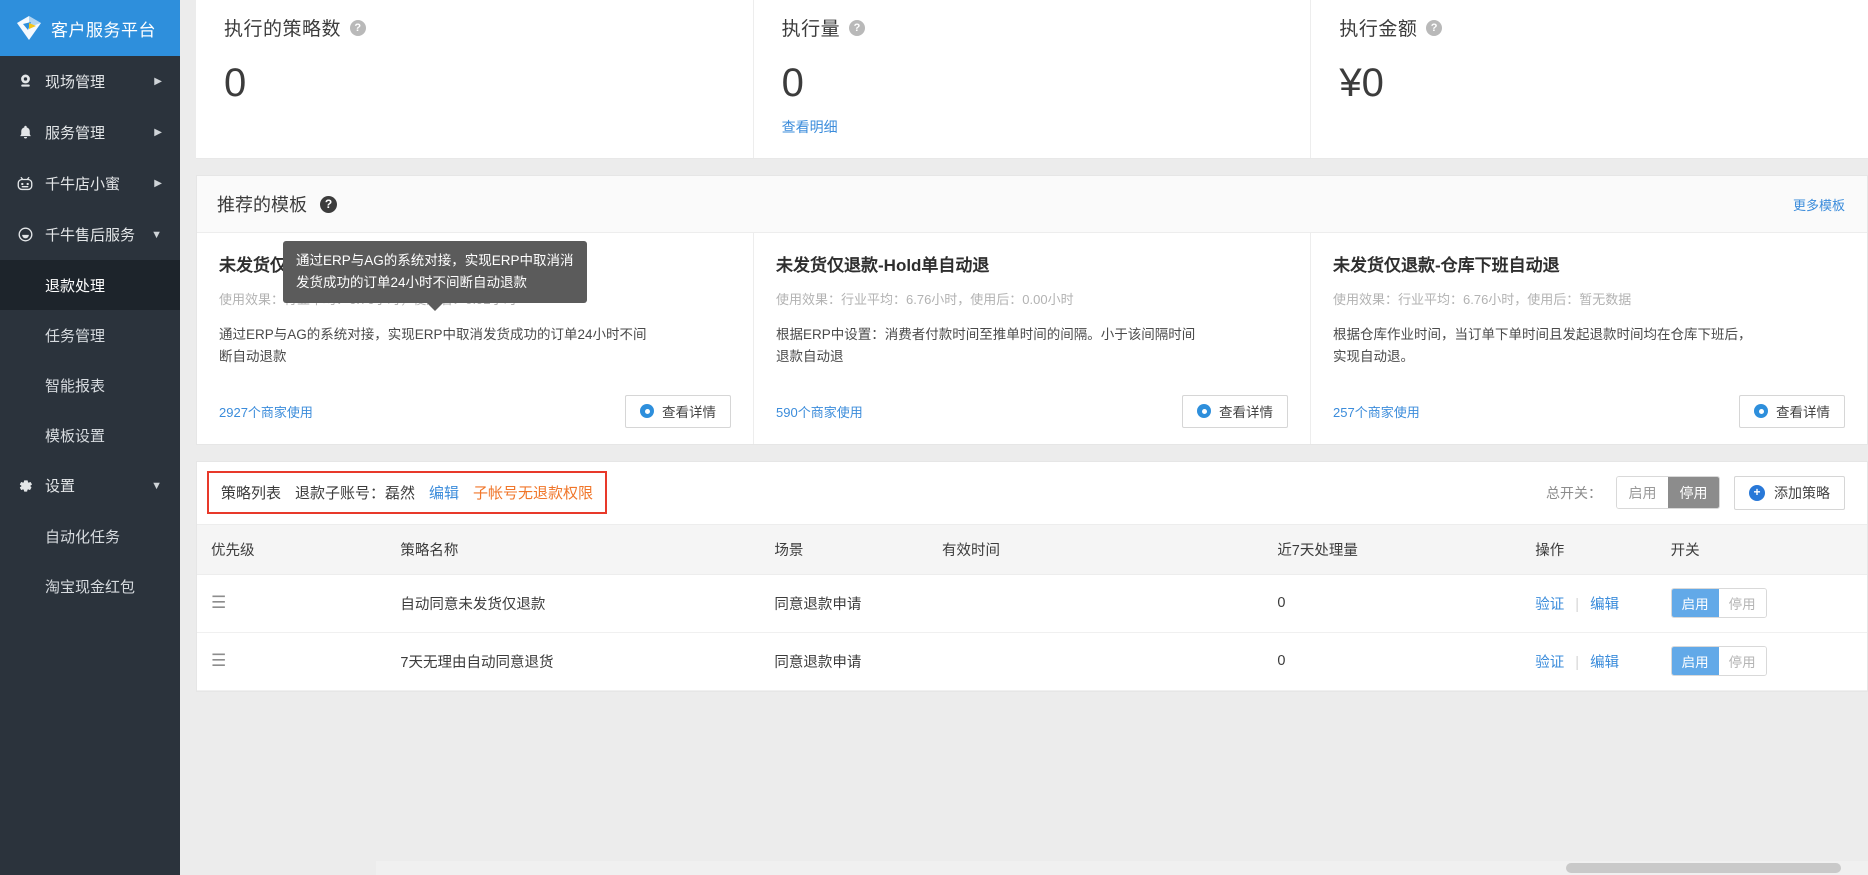  I want to click on template-users-count: 2927个商家使用, so click(266, 411).